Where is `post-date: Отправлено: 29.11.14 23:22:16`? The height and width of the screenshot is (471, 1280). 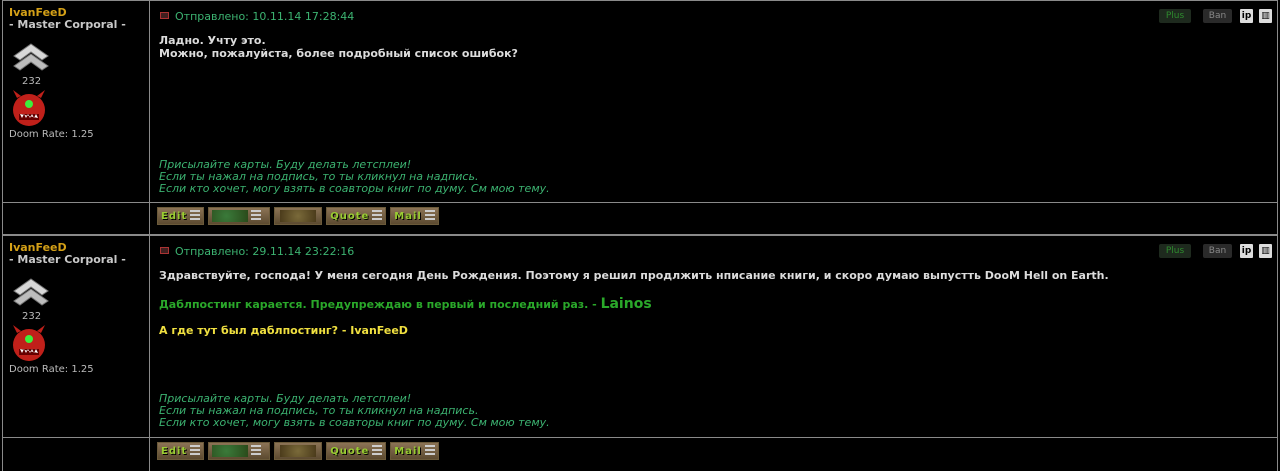 post-date: Отправлено: 29.11.14 23:22:16 is located at coordinates (265, 251).